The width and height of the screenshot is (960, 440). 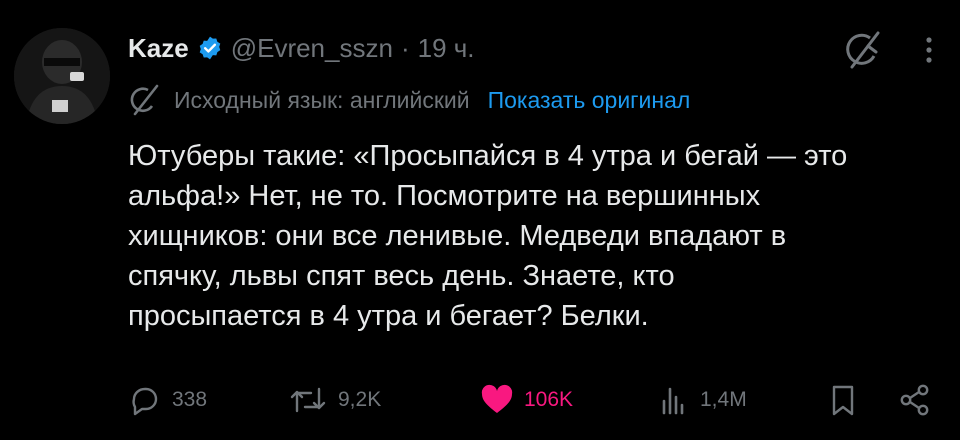 I want to click on verified-badge-icon, so click(x=210, y=48).